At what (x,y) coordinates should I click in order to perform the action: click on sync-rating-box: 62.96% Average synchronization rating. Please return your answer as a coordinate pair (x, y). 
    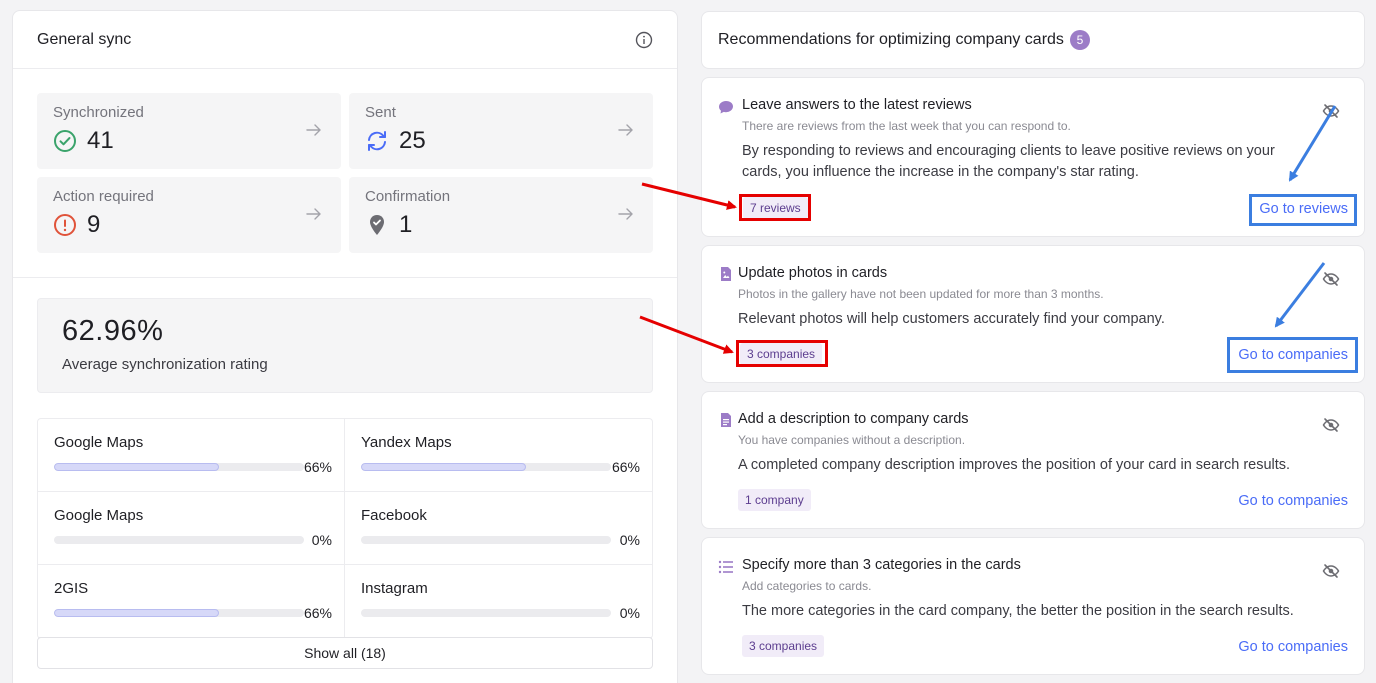
    Looking at the image, I should click on (345, 345).